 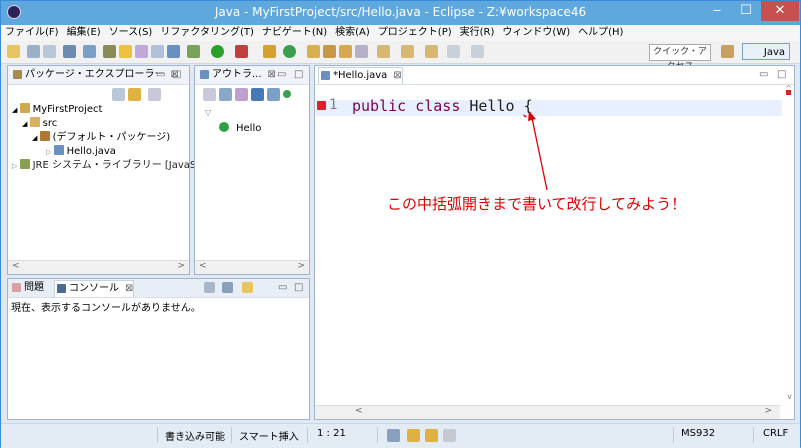 What do you see at coordinates (157, 51) in the screenshot?
I see `whitespace-icon` at bounding box center [157, 51].